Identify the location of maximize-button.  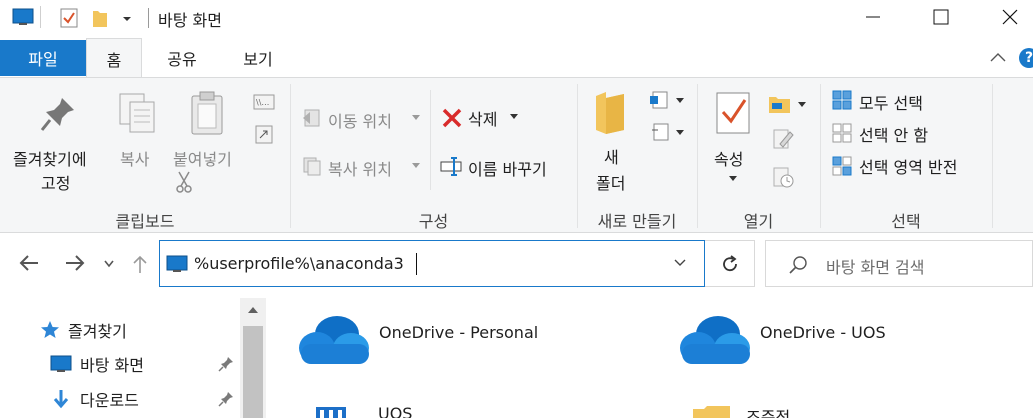
(941, 17).